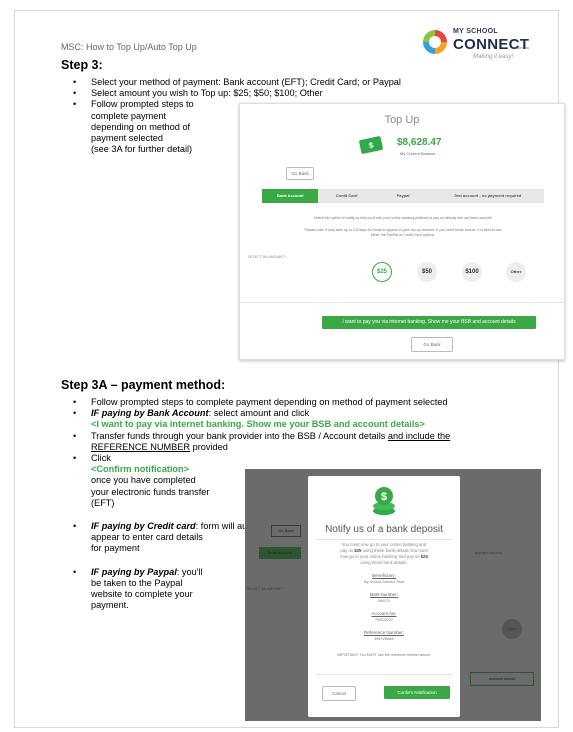 This screenshot has width=573, height=732. Describe the element at coordinates (427, 272) in the screenshot. I see `amount-50-option: $50` at that location.